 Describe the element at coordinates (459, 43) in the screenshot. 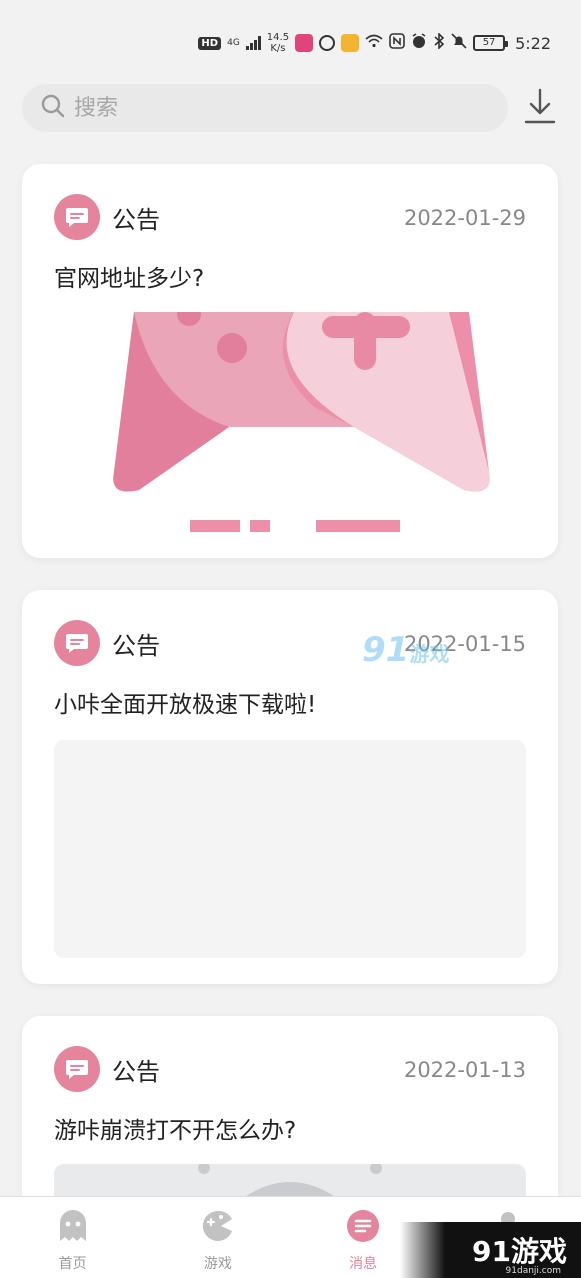

I see `mute-bell-icon` at that location.